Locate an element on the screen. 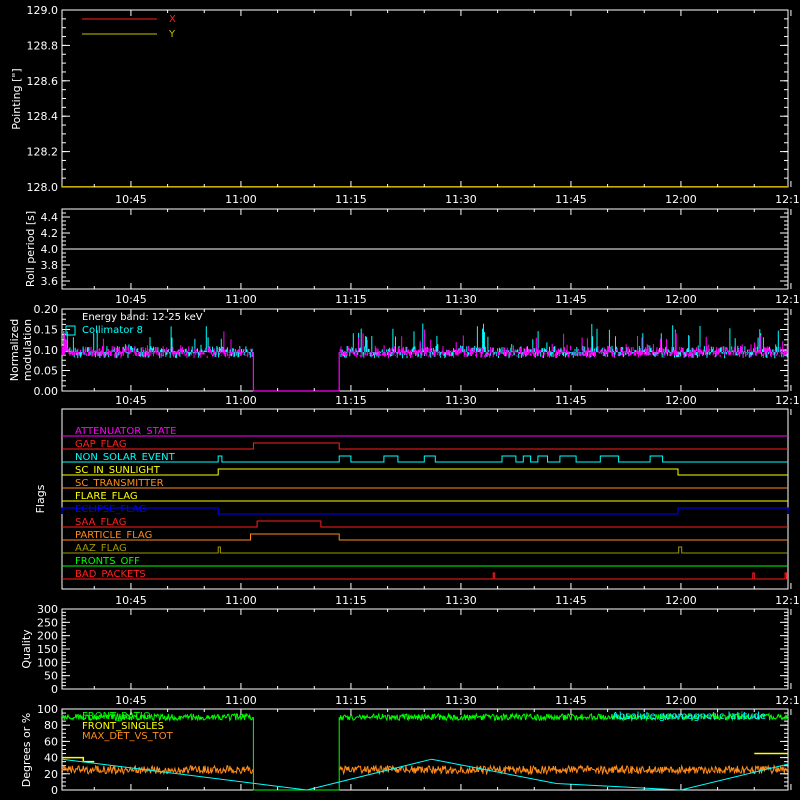 This screenshot has height=800, width=800. y-tick-label: 0.05 is located at coordinates (46, 371).